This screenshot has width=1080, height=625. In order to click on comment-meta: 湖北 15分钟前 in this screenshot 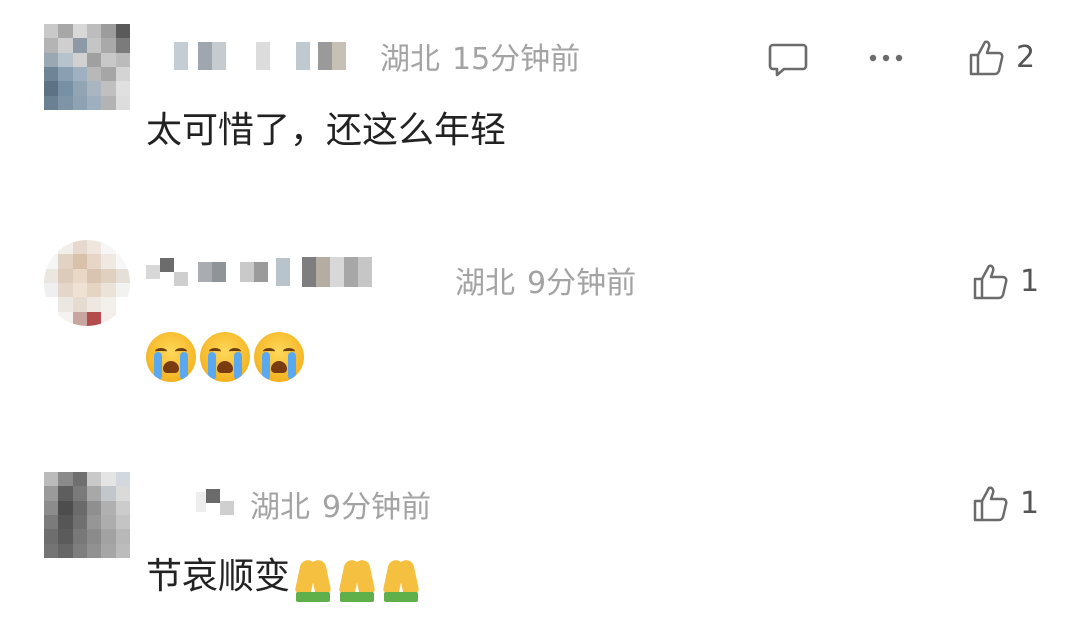, I will do `click(480, 60)`.